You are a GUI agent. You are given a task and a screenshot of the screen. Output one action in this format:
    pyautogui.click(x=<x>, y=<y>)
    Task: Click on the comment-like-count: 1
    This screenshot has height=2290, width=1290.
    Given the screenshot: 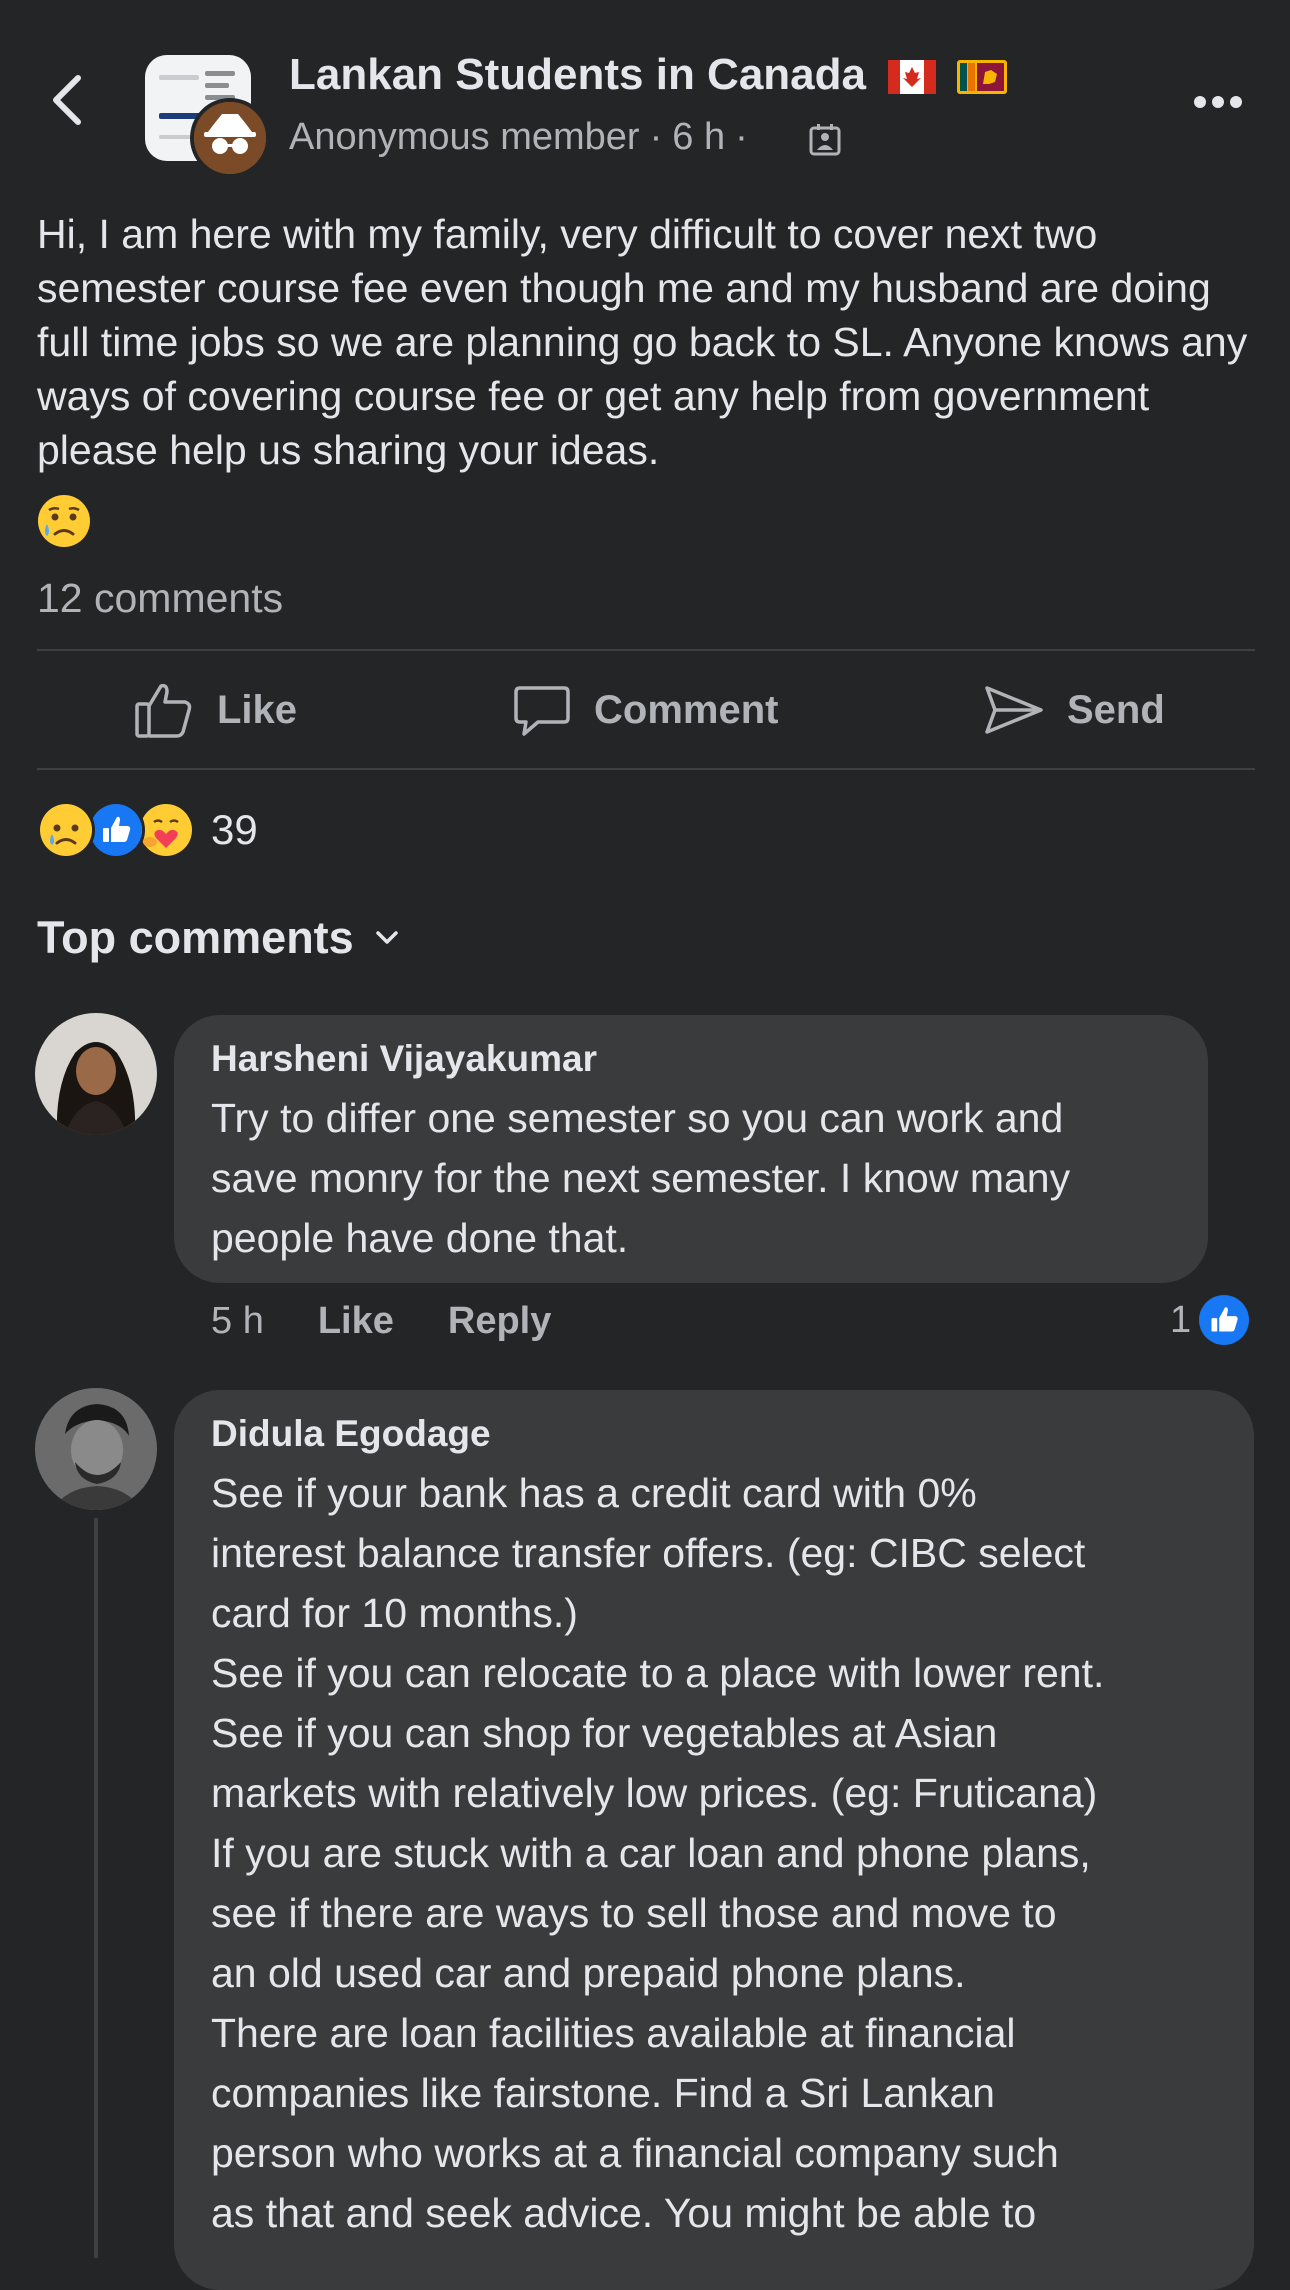 What is the action you would take?
    pyautogui.click(x=1210, y=1320)
    